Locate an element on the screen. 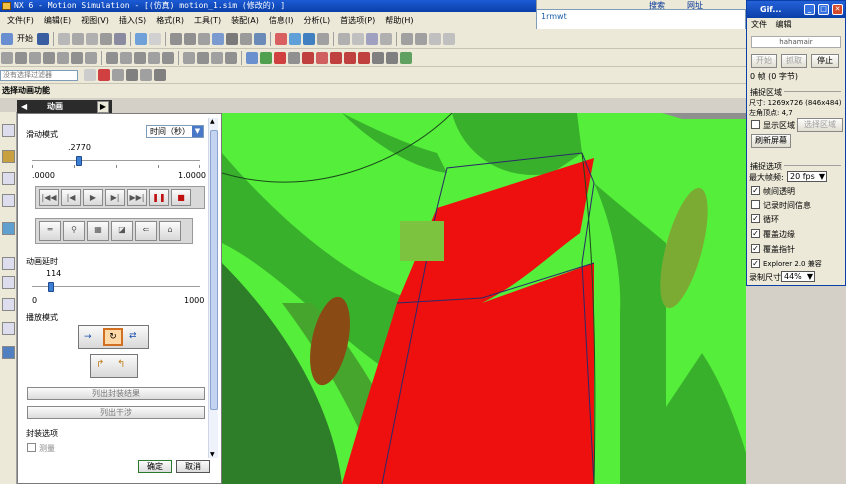 The width and height of the screenshot is (846, 484). zoom-in-icon is located at coordinates (204, 38).